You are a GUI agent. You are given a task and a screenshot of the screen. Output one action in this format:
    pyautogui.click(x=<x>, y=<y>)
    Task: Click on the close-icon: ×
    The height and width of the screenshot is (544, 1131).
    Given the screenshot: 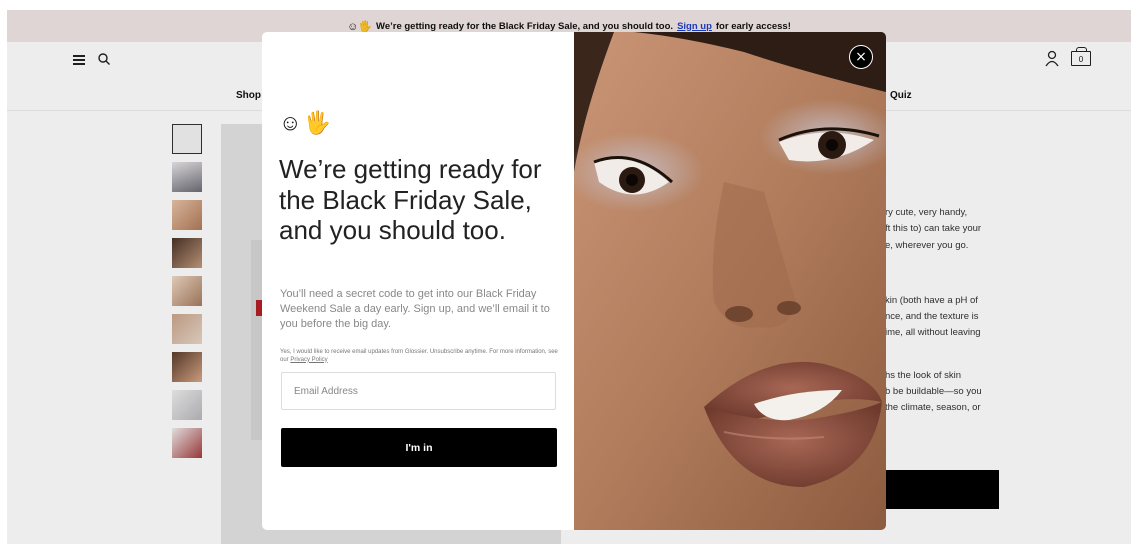 What is the action you would take?
    pyautogui.click(x=861, y=57)
    